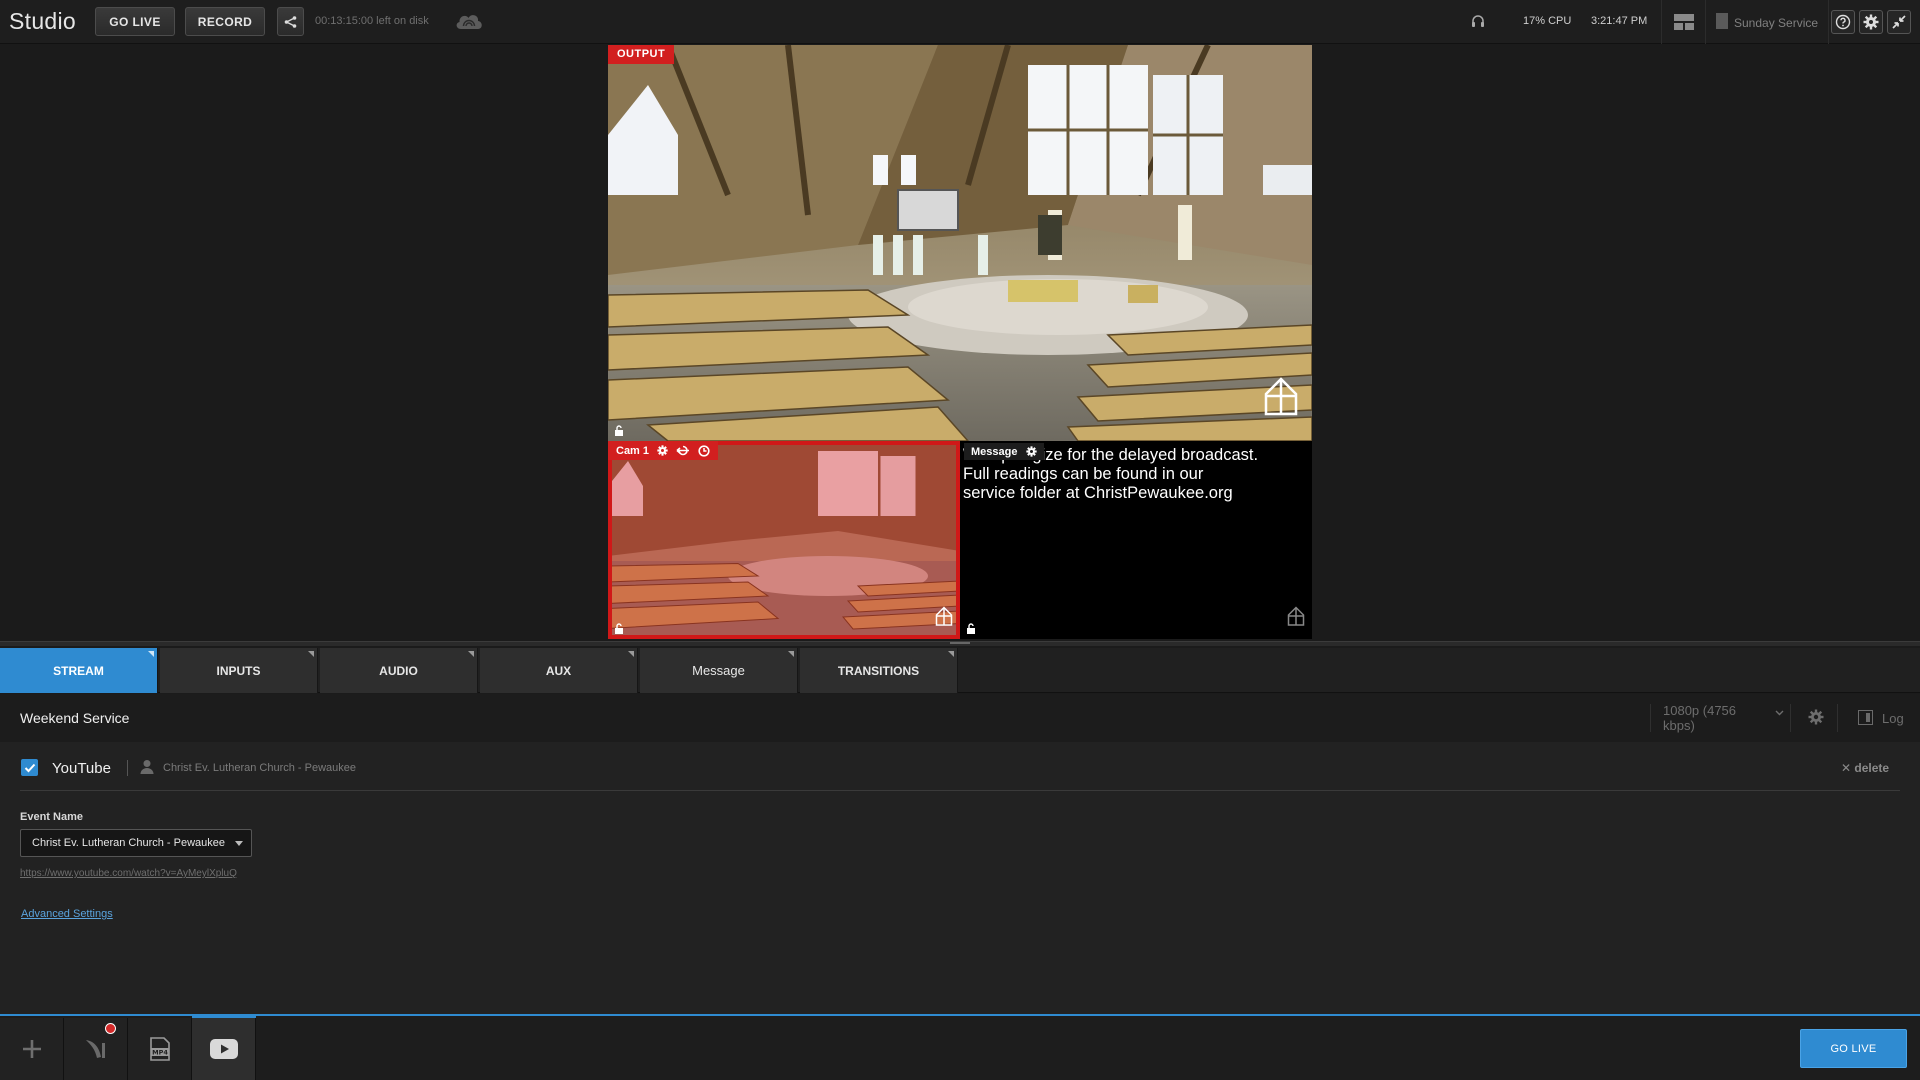 The image size is (1920, 1080). Describe the element at coordinates (128, 843) in the screenshot. I see `event-name-value: Christ Ev. Lutheran Church - Pewaukee` at that location.